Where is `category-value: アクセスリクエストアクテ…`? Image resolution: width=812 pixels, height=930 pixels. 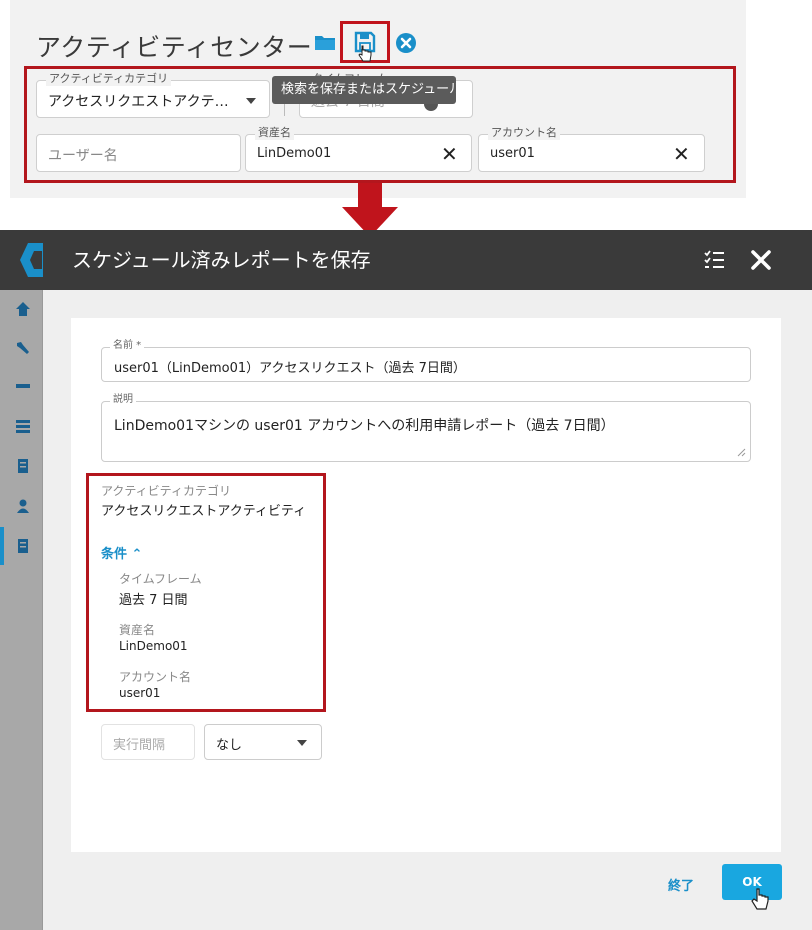 category-value: アクセスリクエストアクテ… is located at coordinates (138, 102).